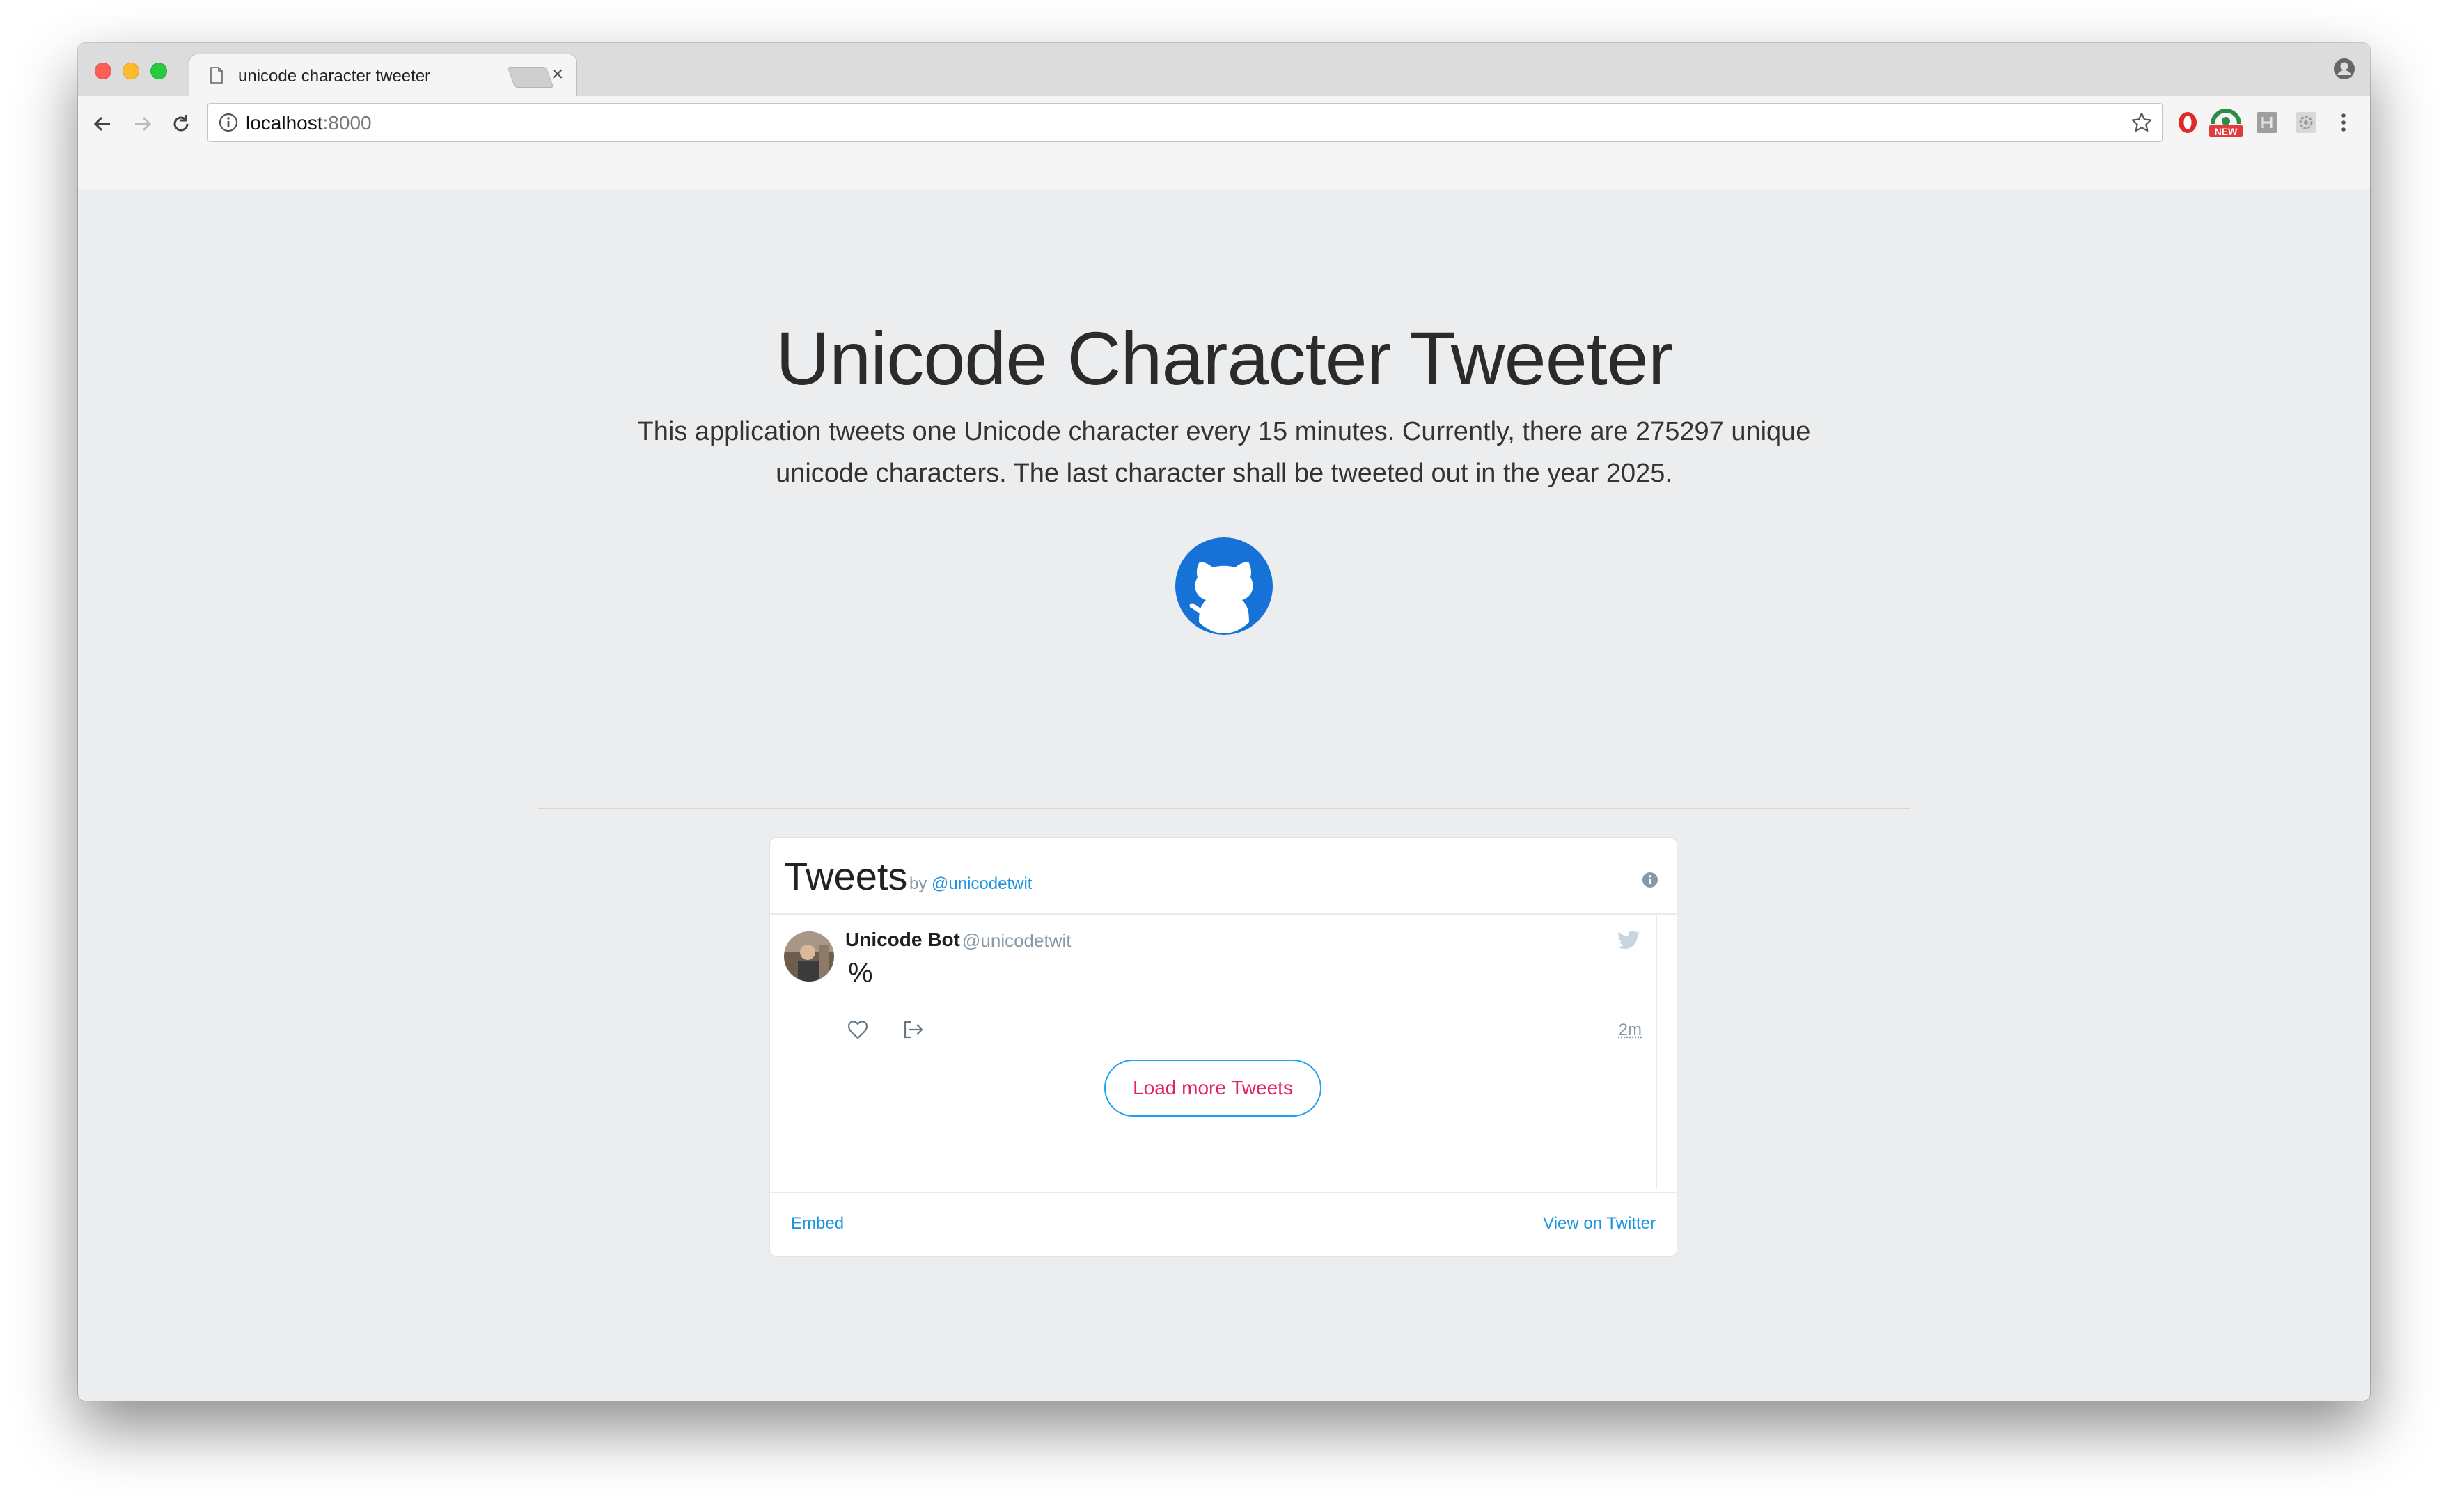  Describe the element at coordinates (1599, 1224) in the screenshot. I see `view-on-twitter-link: View on Twitter` at that location.